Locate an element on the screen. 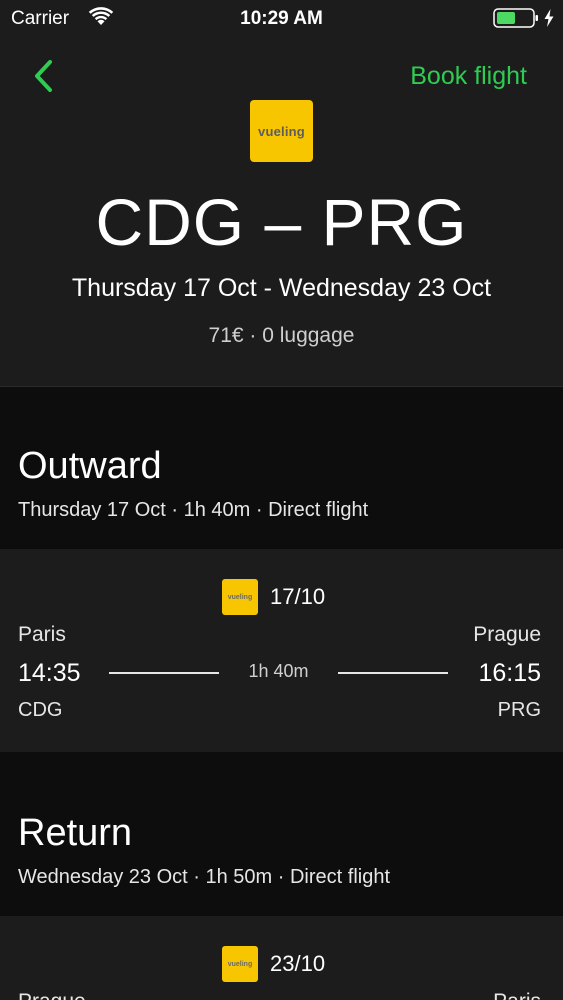  price-luggage-info: 71€ · 0 luggage is located at coordinates (281, 335).